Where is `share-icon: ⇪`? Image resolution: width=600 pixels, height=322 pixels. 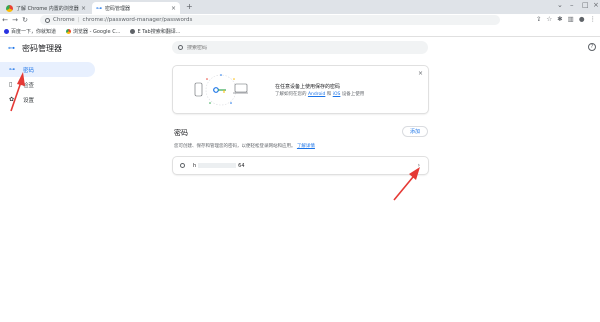 share-icon: ⇪ is located at coordinates (538, 19).